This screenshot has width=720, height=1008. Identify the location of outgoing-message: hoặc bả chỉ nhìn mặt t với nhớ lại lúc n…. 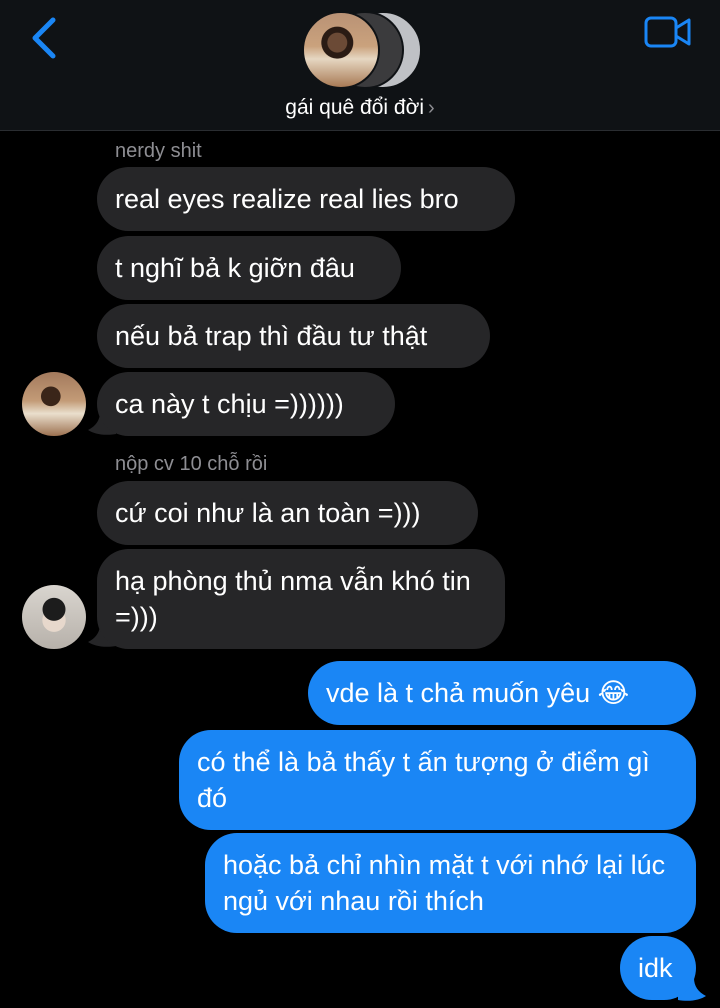
(450, 883).